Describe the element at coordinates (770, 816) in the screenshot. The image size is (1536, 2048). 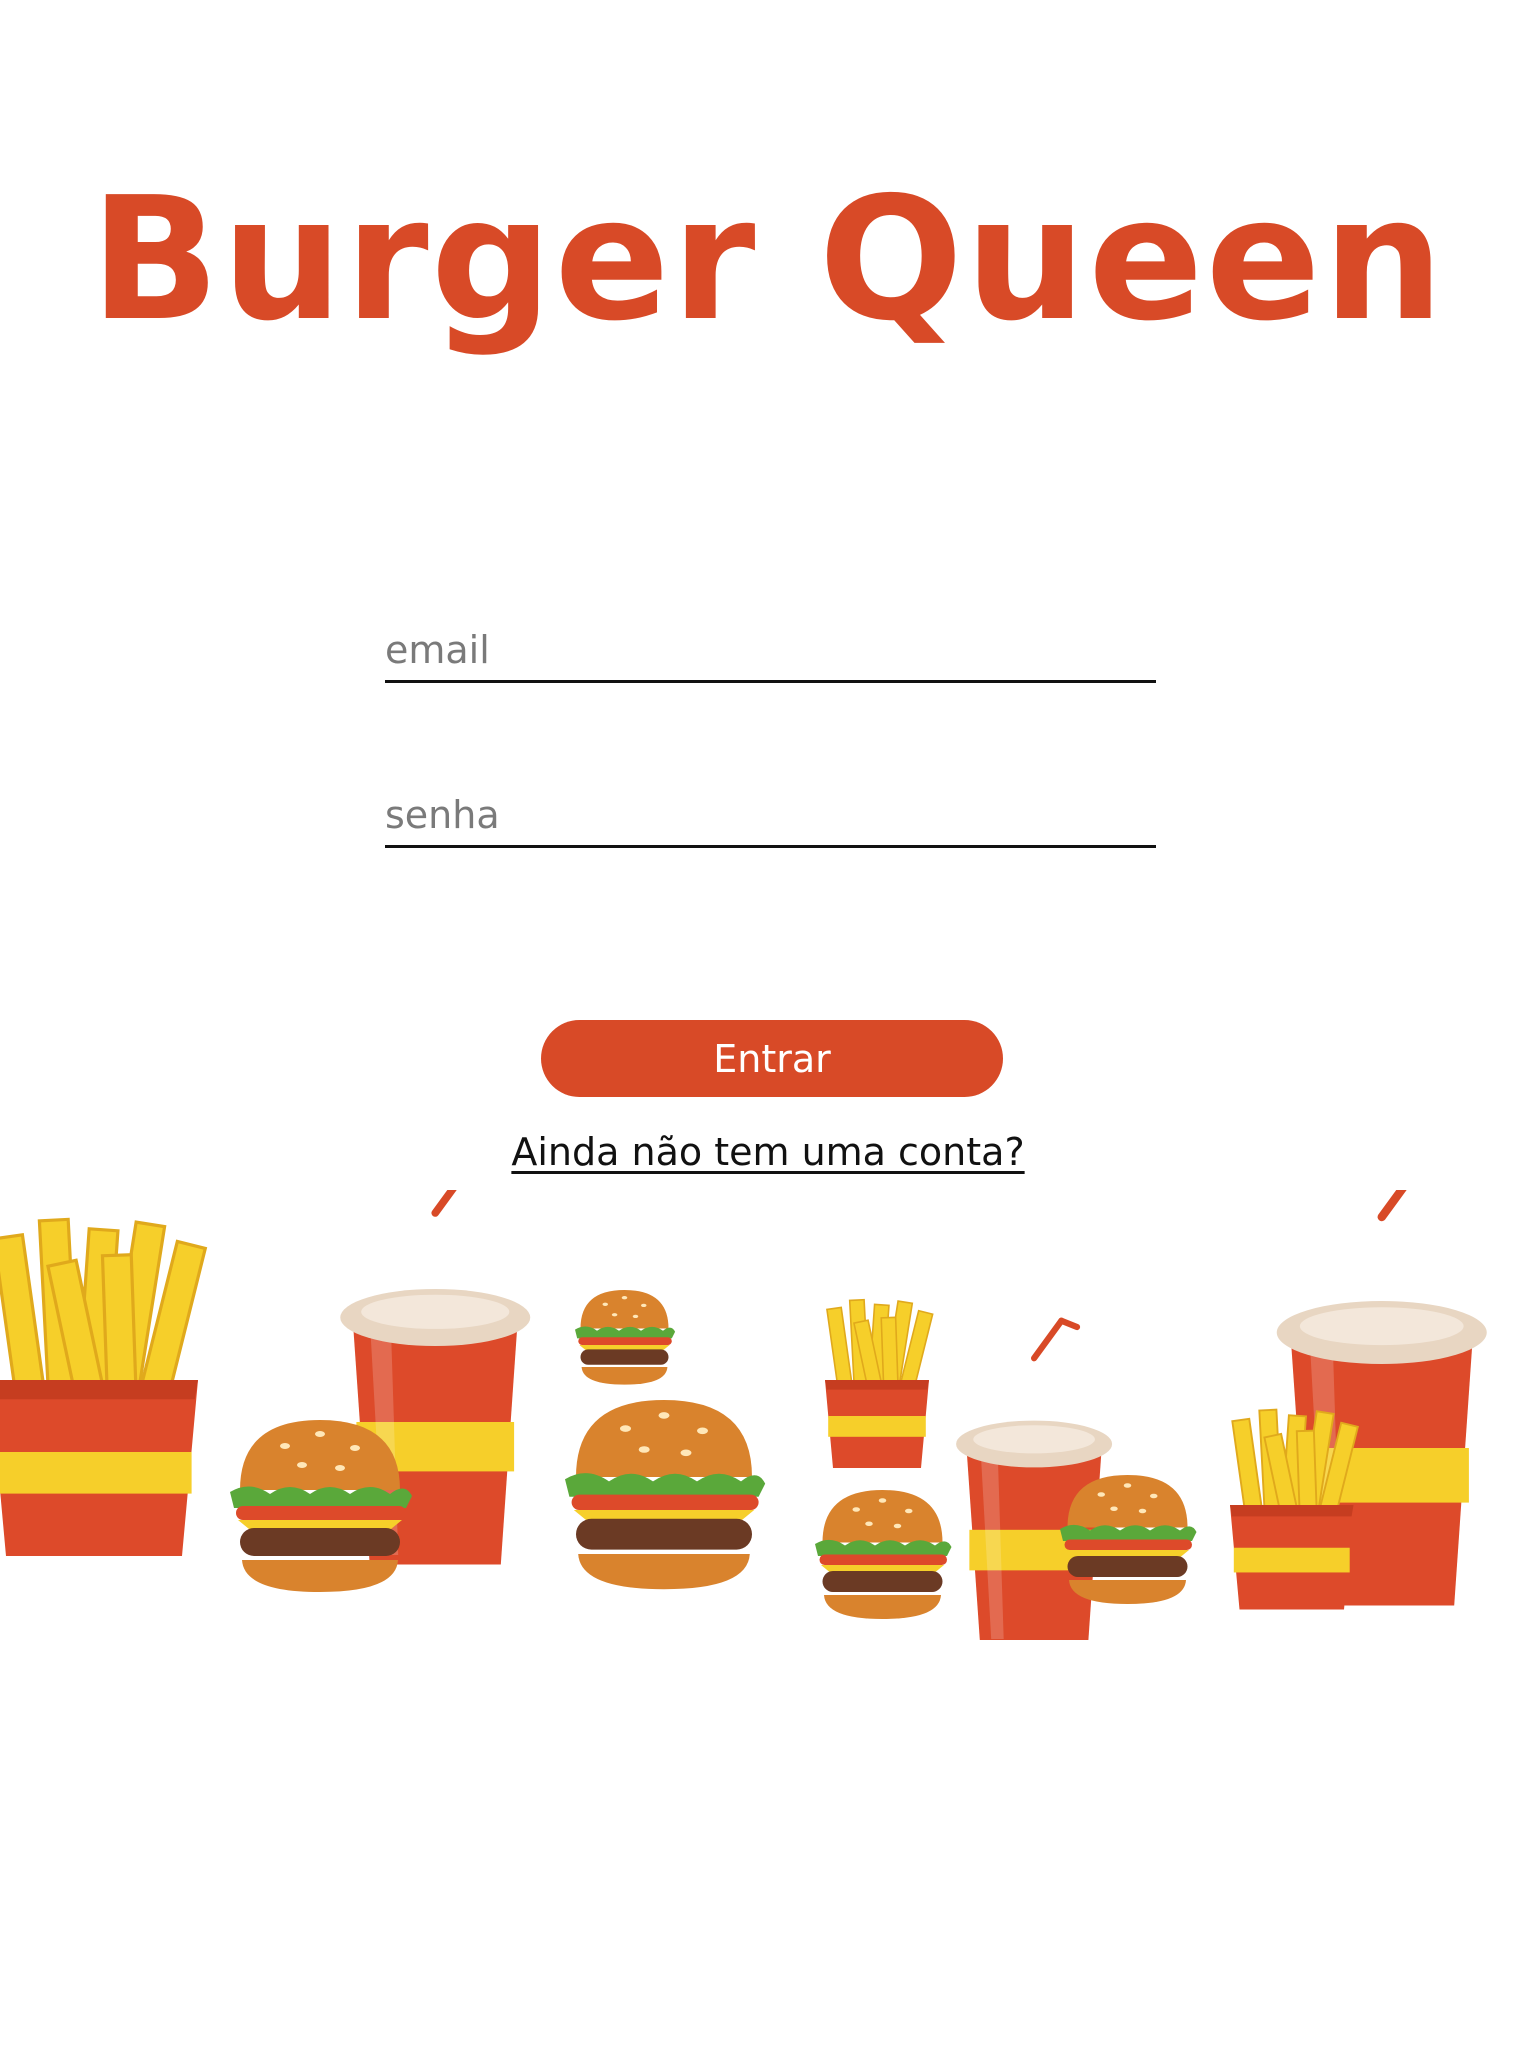
I see `password-field` at that location.